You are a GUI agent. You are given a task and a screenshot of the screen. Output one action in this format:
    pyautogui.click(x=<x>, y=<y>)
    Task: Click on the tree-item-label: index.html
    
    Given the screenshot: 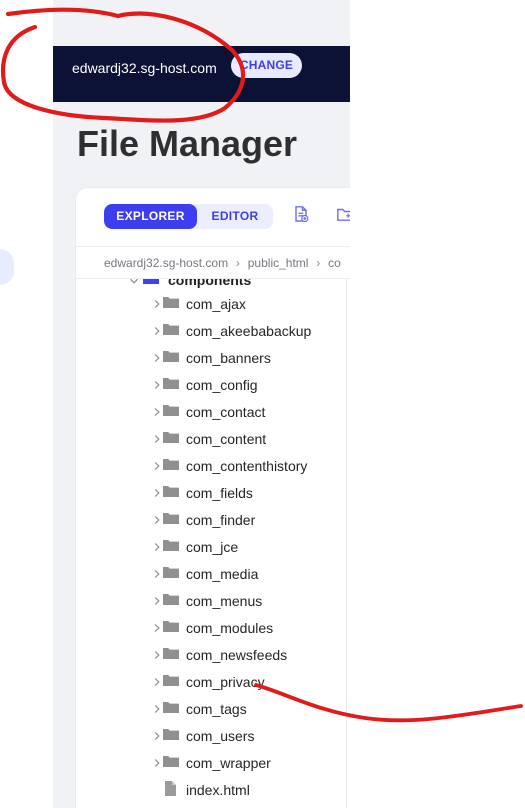 What is the action you would take?
    pyautogui.click(x=218, y=790)
    